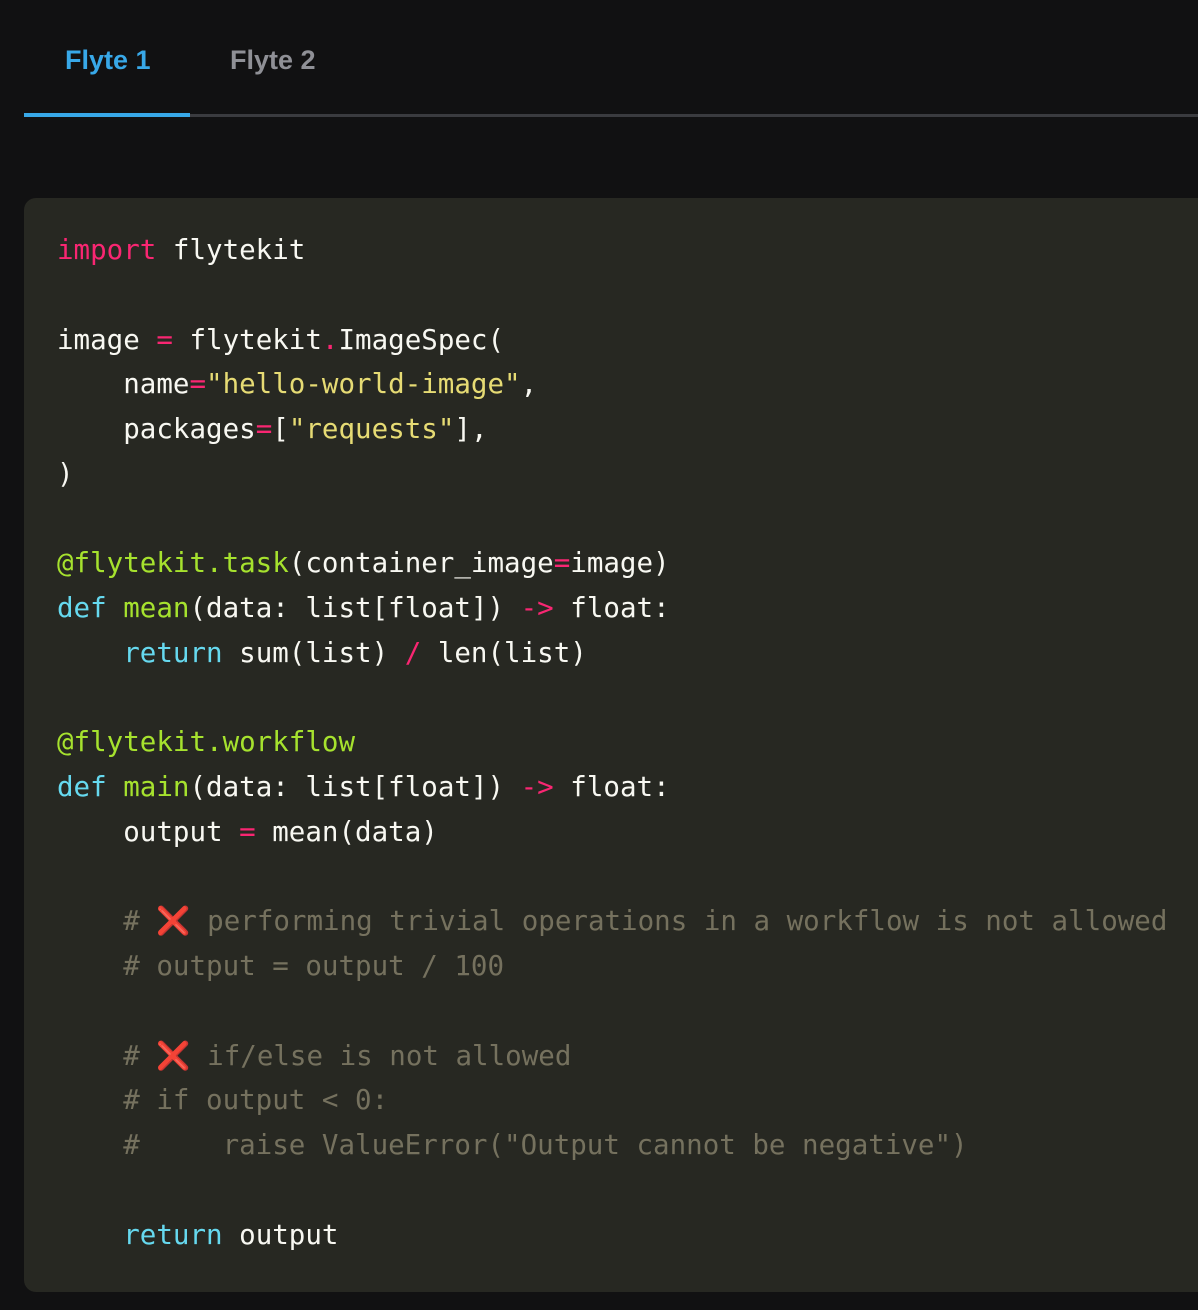  What do you see at coordinates (421, 563) in the screenshot?
I see `code-text: (container_image` at bounding box center [421, 563].